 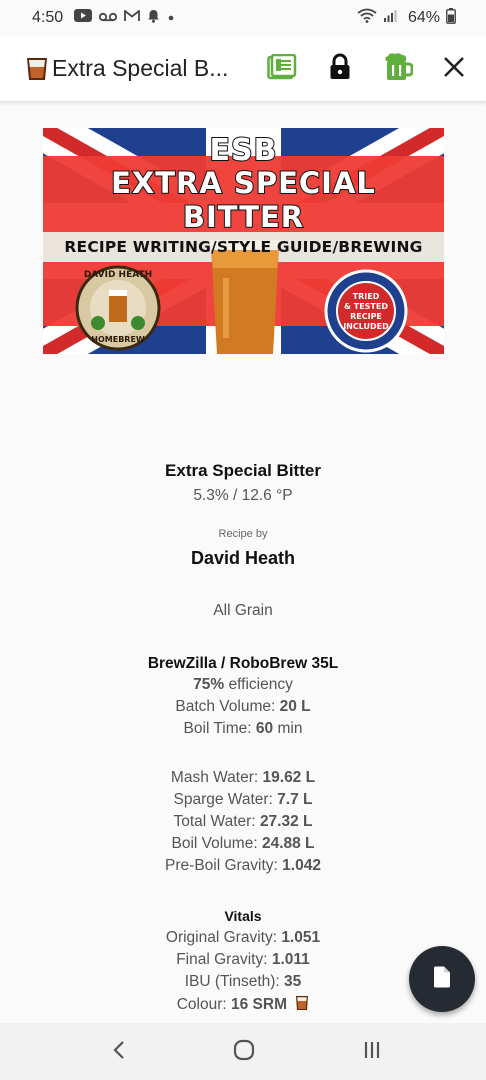 What do you see at coordinates (171, 18) in the screenshot?
I see `dot-icon` at bounding box center [171, 18].